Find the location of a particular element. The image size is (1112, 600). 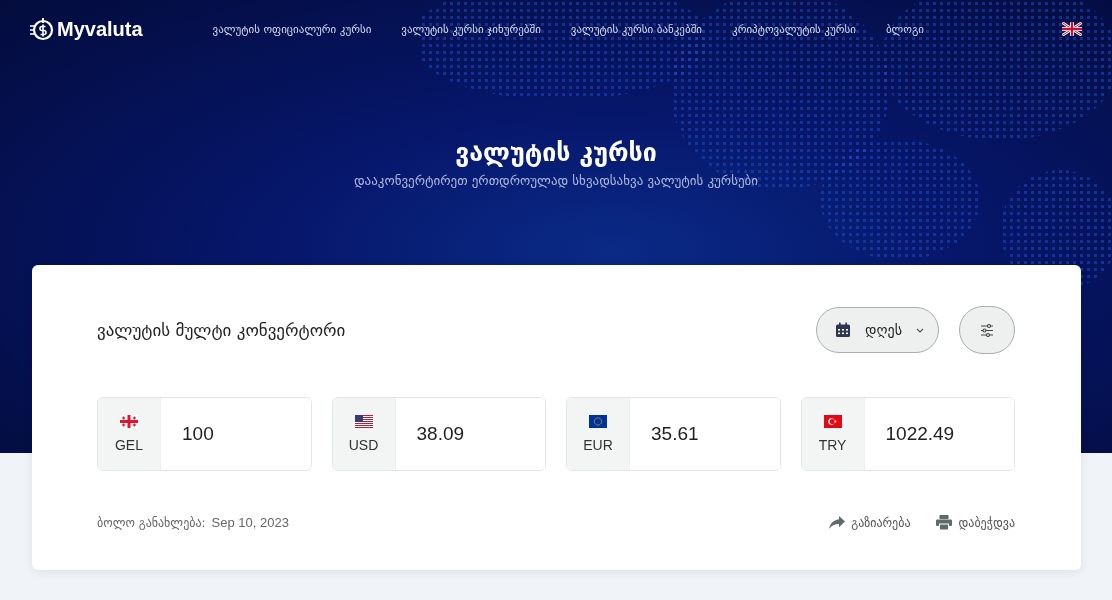

currency-field: EUR 35.61 is located at coordinates (673, 434).